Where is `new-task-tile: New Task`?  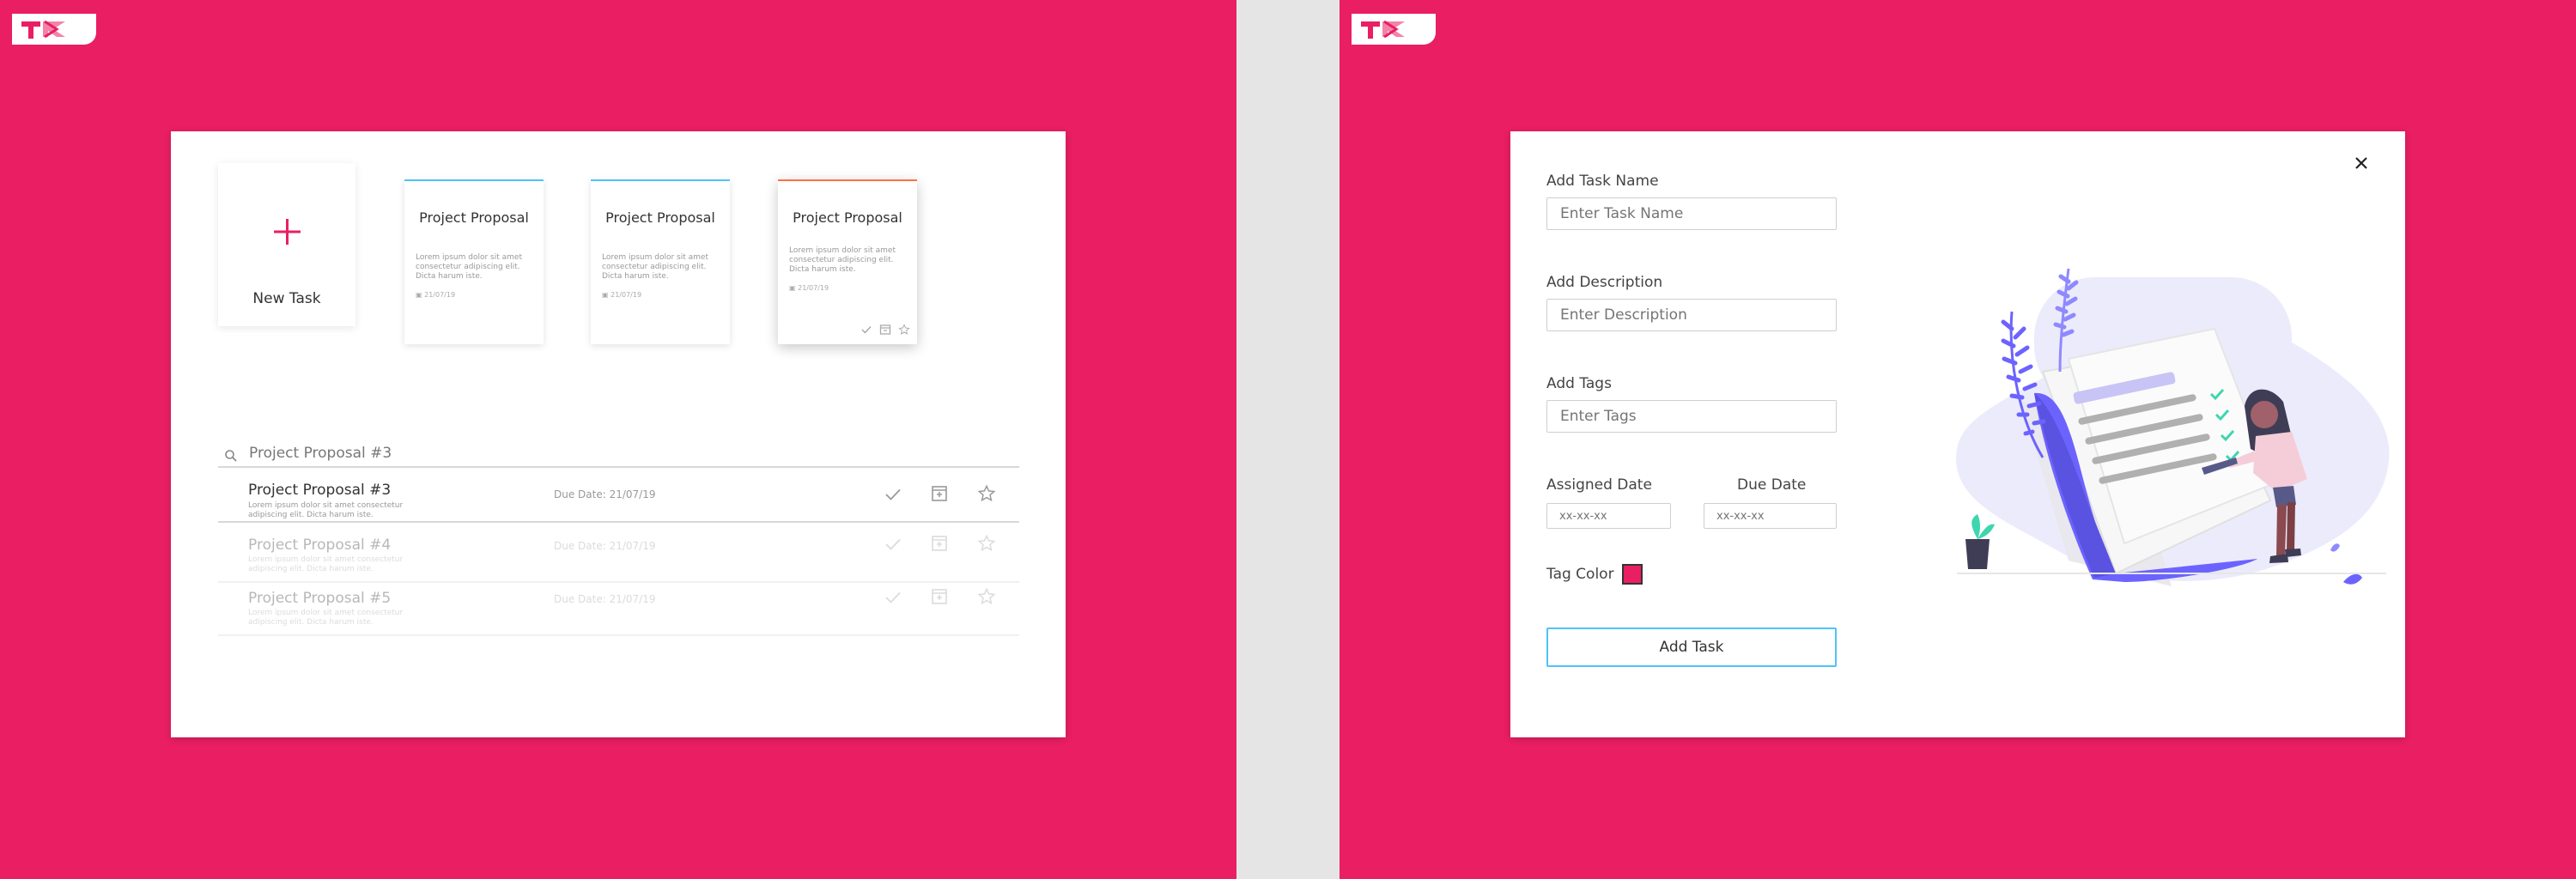
new-task-tile: New Task is located at coordinates (286, 244).